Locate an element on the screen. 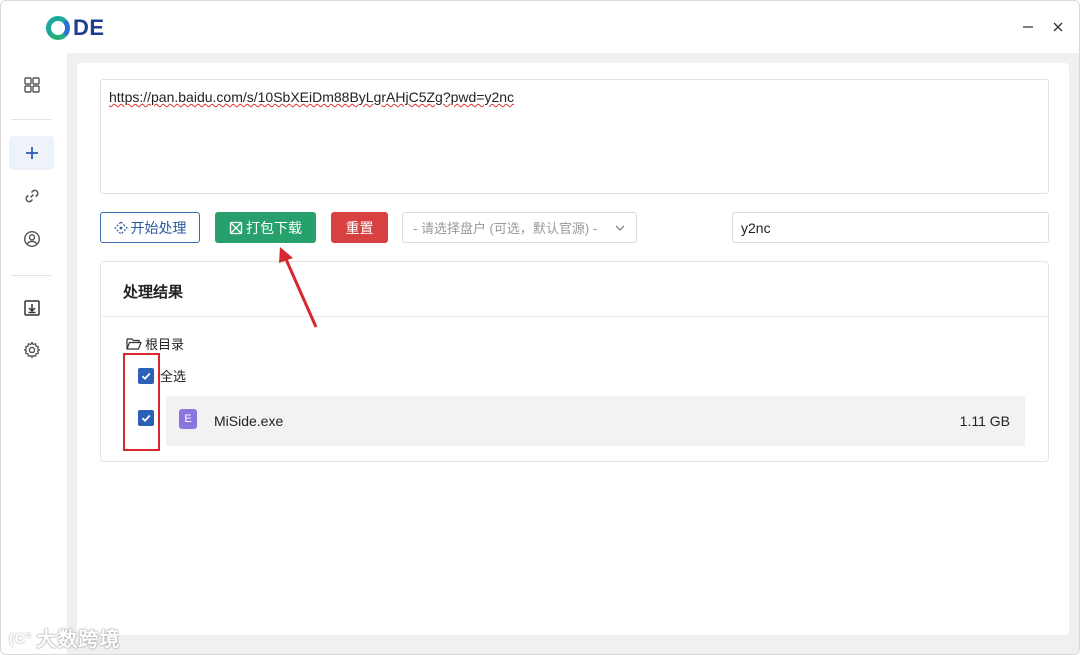 The width and height of the screenshot is (1080, 655). sidebar is located at coordinates (34, 353).